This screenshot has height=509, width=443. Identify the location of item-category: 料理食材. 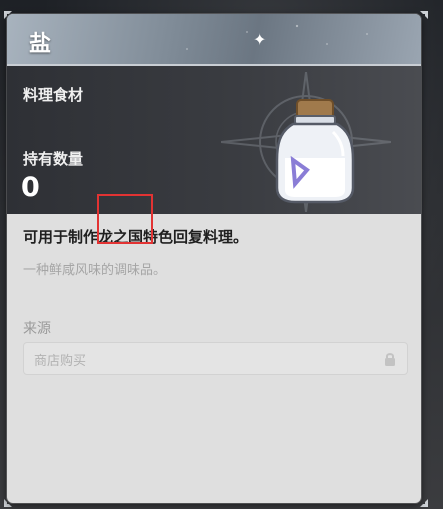
(53, 95).